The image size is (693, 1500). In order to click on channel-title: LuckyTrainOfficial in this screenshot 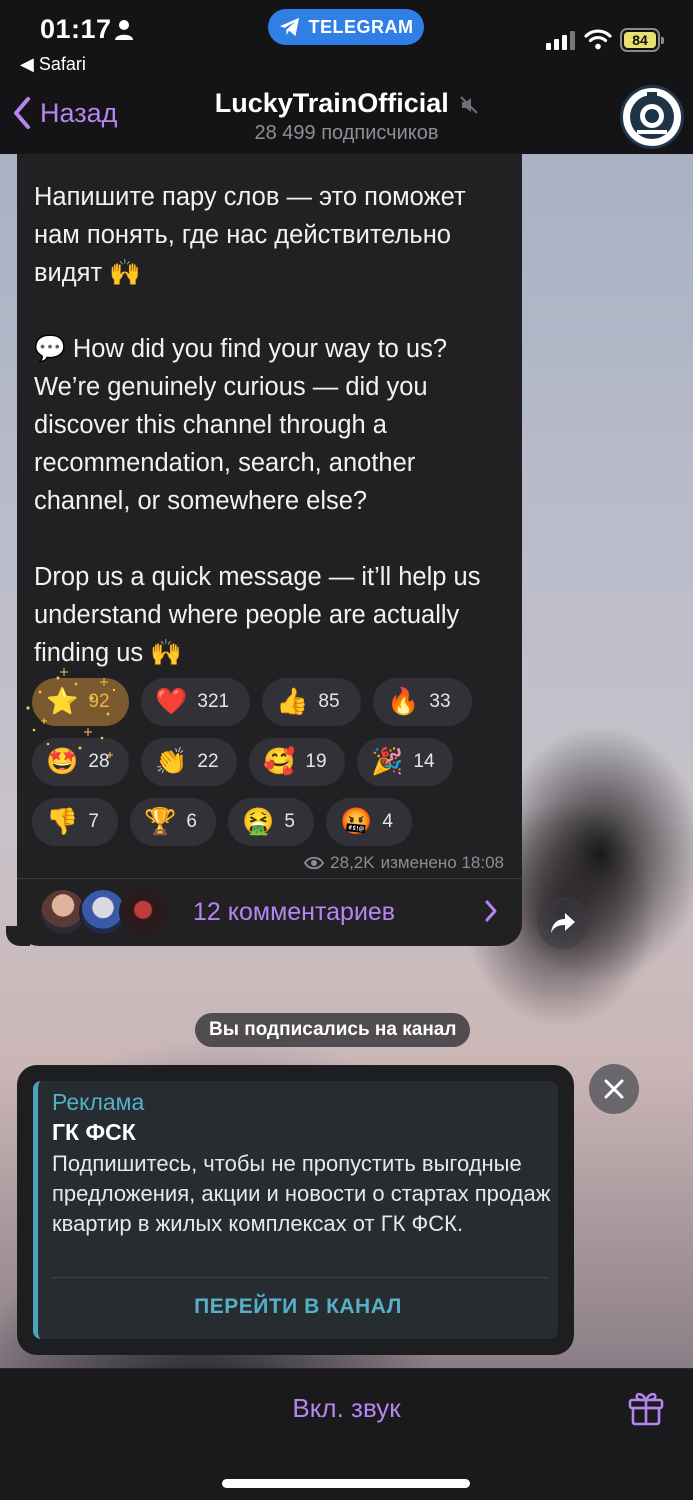, I will do `click(346, 103)`.